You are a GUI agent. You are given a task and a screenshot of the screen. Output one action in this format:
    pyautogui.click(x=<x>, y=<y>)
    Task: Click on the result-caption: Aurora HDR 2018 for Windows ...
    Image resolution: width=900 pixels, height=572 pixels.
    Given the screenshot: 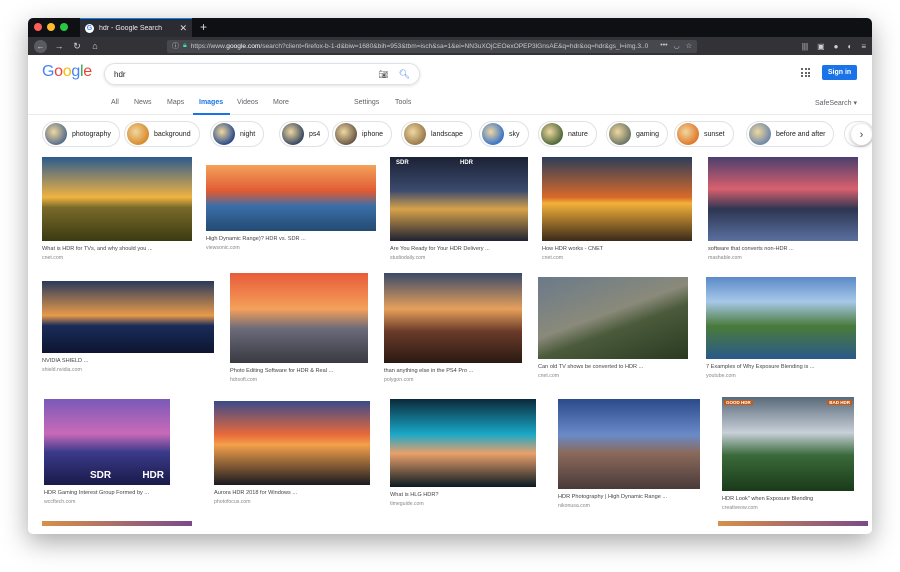 What is the action you would take?
    pyautogui.click(x=292, y=493)
    